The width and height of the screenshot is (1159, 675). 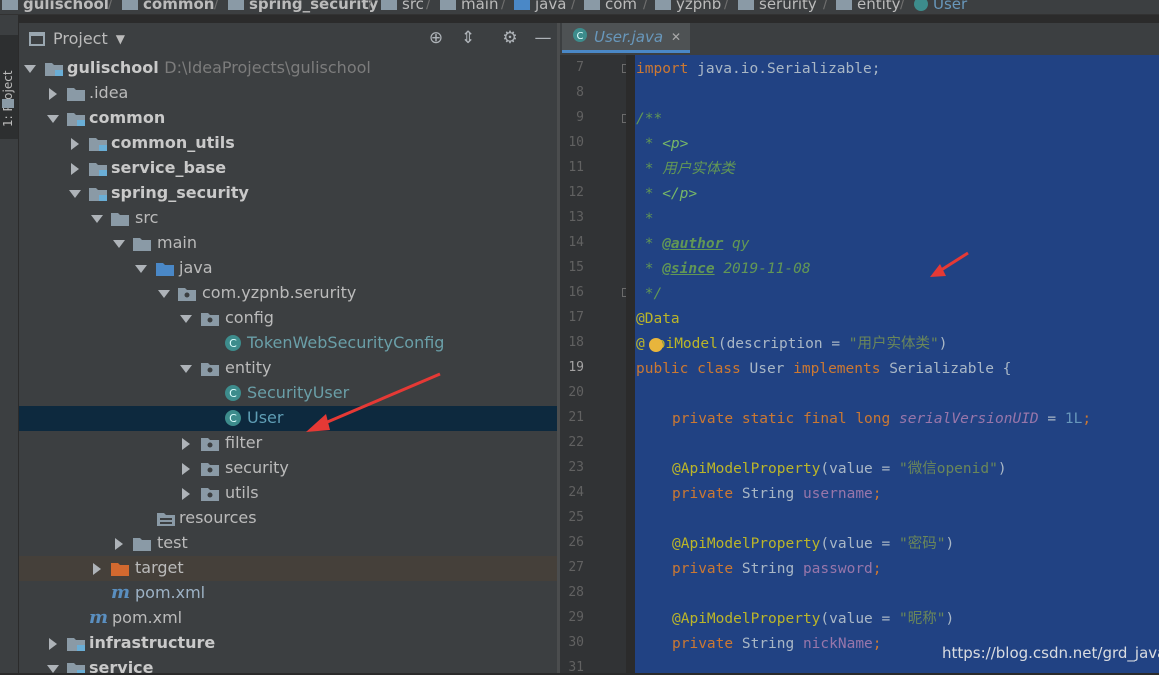 I want to click on tree-row-src: src, so click(x=288, y=218).